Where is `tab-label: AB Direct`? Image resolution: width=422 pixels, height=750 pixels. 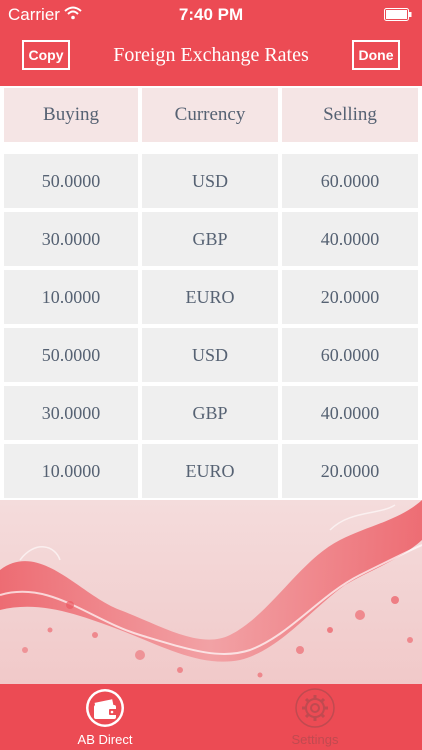 tab-label: AB Direct is located at coordinates (105, 739).